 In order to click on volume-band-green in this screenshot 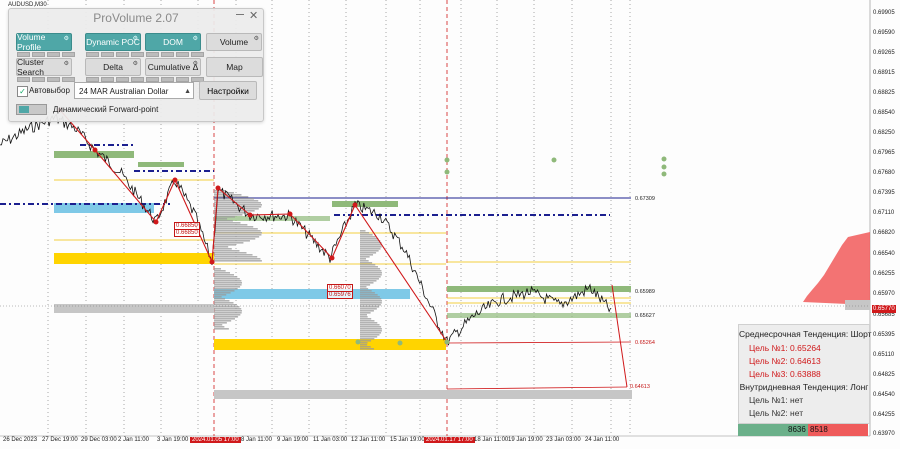, I will do `click(539, 315)`.